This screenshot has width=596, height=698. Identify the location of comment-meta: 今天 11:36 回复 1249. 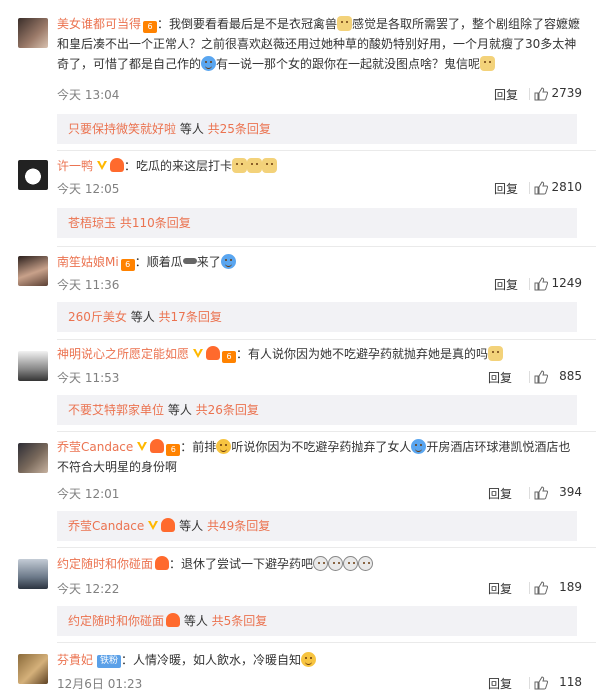
(319, 285).